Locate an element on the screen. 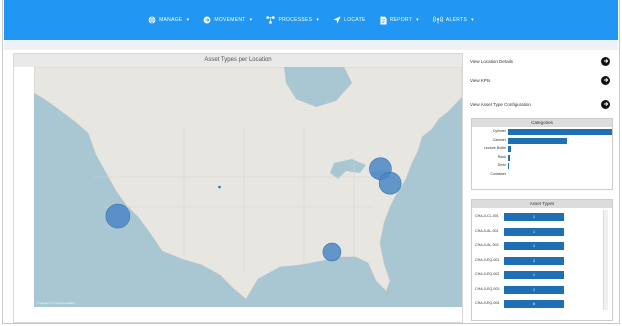  asset-type-row: CHA-0-AL-001 1 is located at coordinates (532, 232).